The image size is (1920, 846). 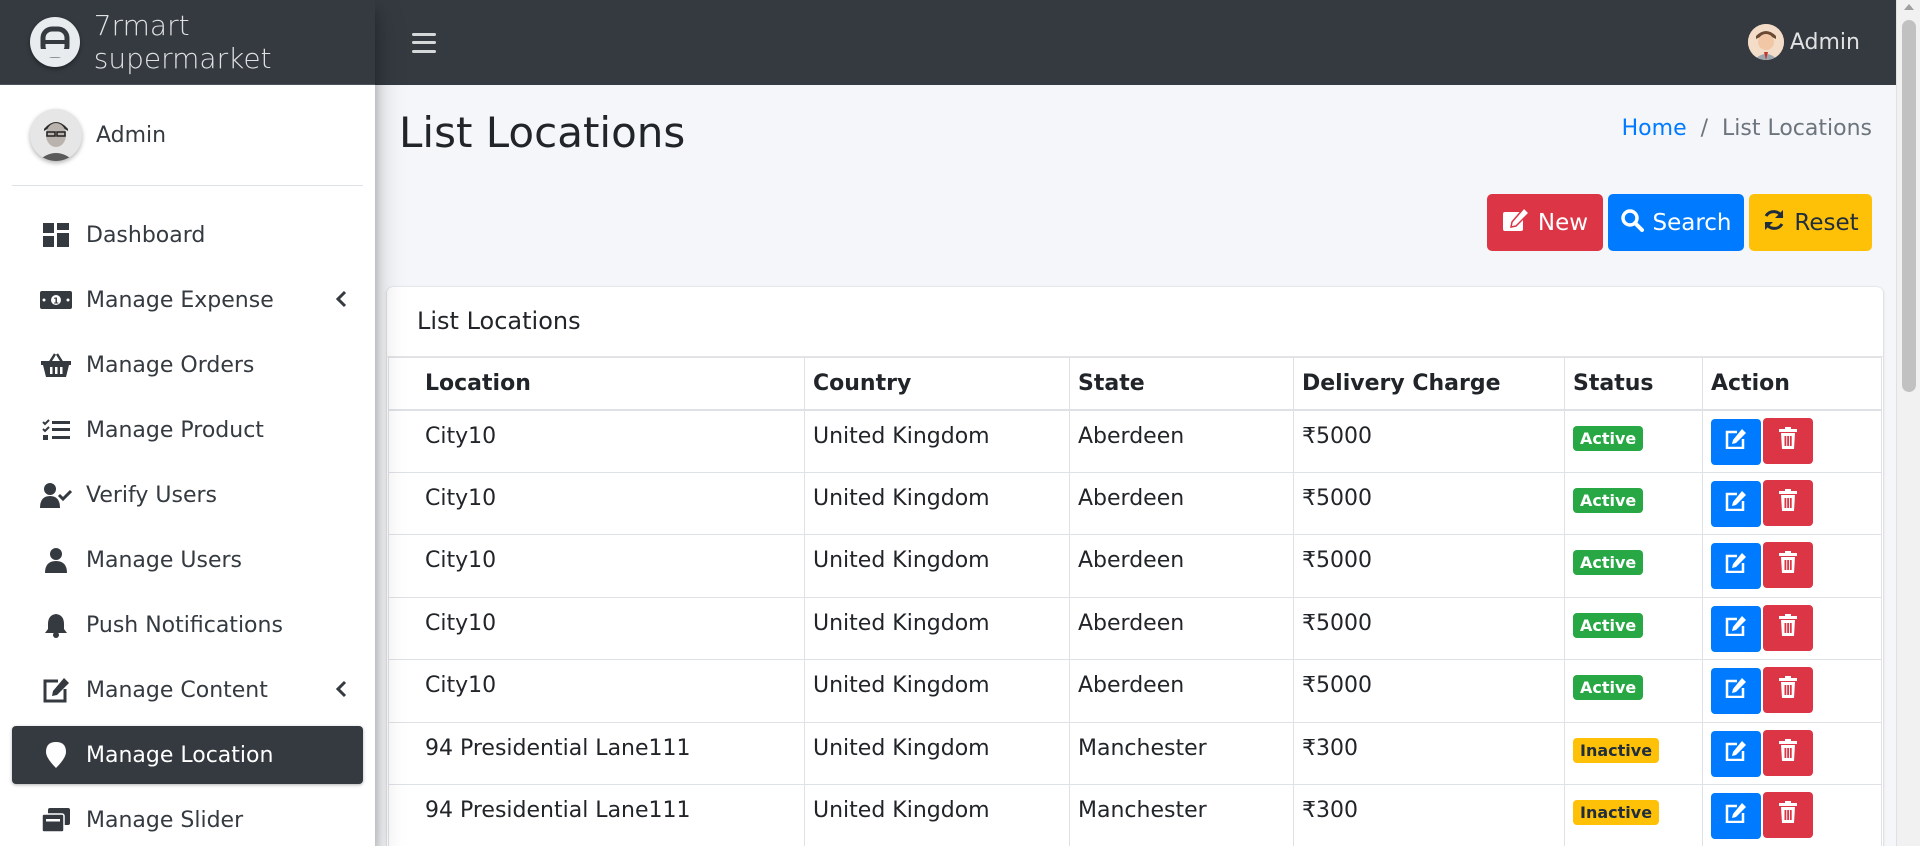 What do you see at coordinates (1826, 222) in the screenshot?
I see `reset-button-label: Reset` at bounding box center [1826, 222].